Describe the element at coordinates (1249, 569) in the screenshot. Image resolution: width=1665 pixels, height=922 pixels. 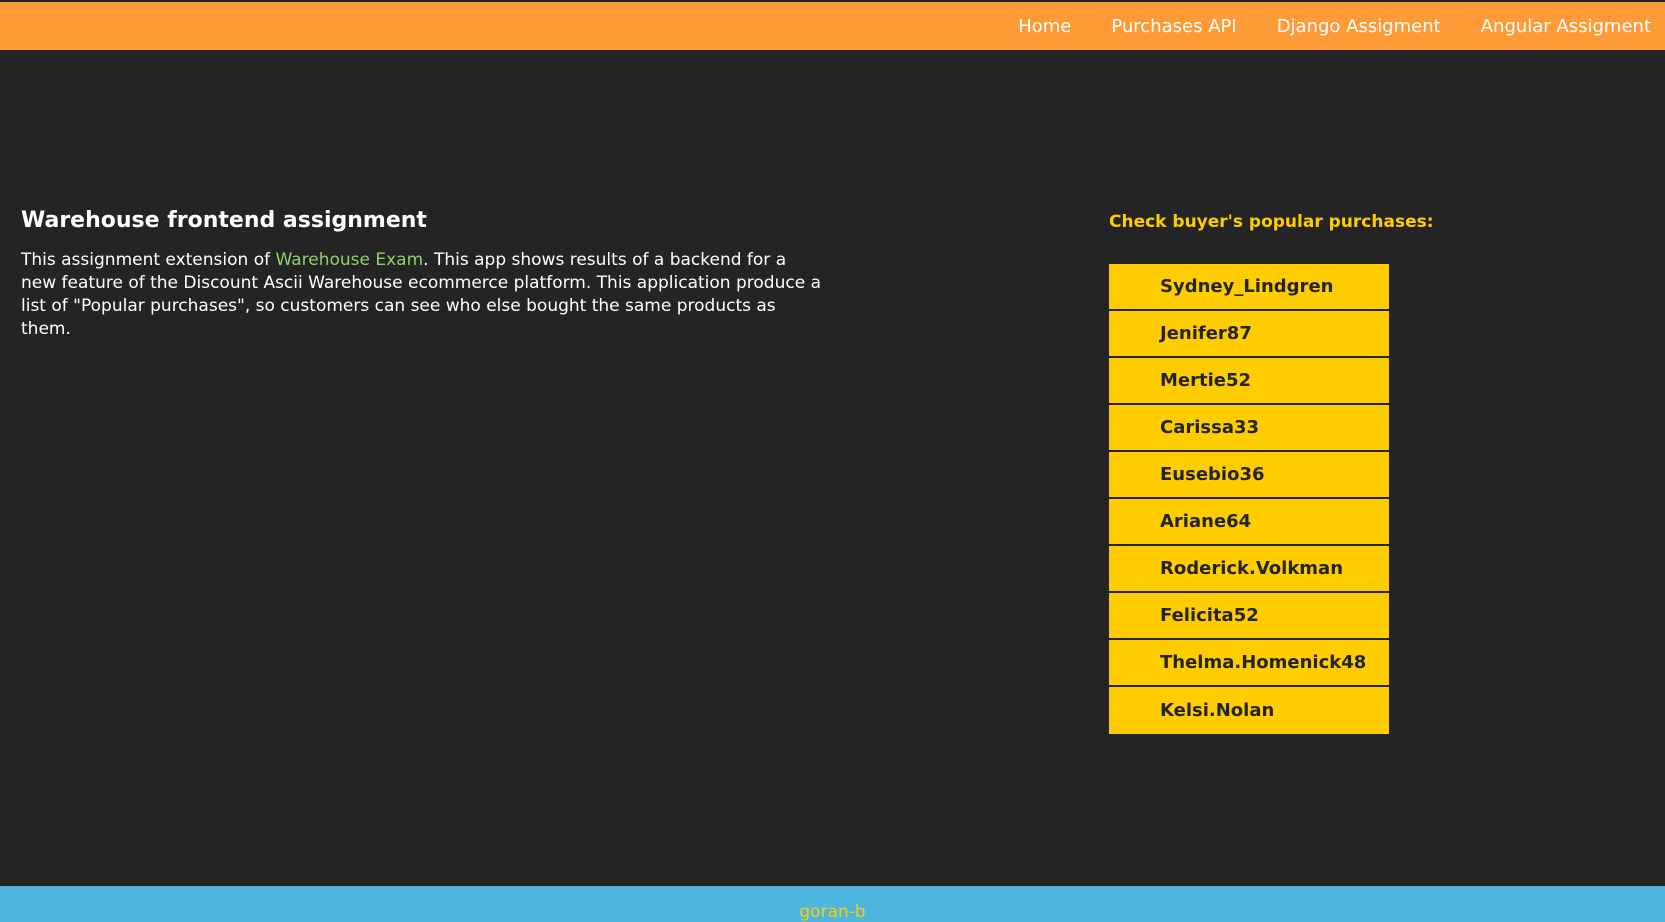
I see `buyer-item: Roderick.Volkman` at that location.